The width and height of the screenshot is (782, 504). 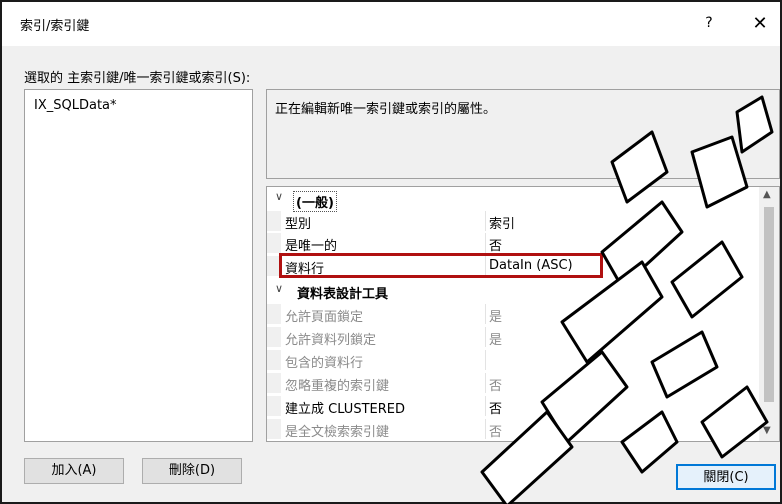 What do you see at coordinates (298, 224) in the screenshot?
I see `property-name: 型別` at bounding box center [298, 224].